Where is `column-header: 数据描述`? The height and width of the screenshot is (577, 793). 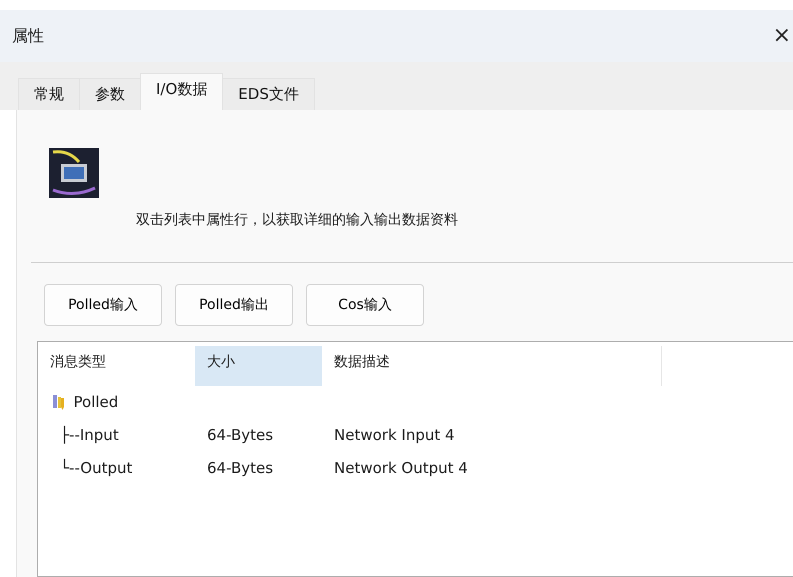 column-header: 数据描述 is located at coordinates (492, 366).